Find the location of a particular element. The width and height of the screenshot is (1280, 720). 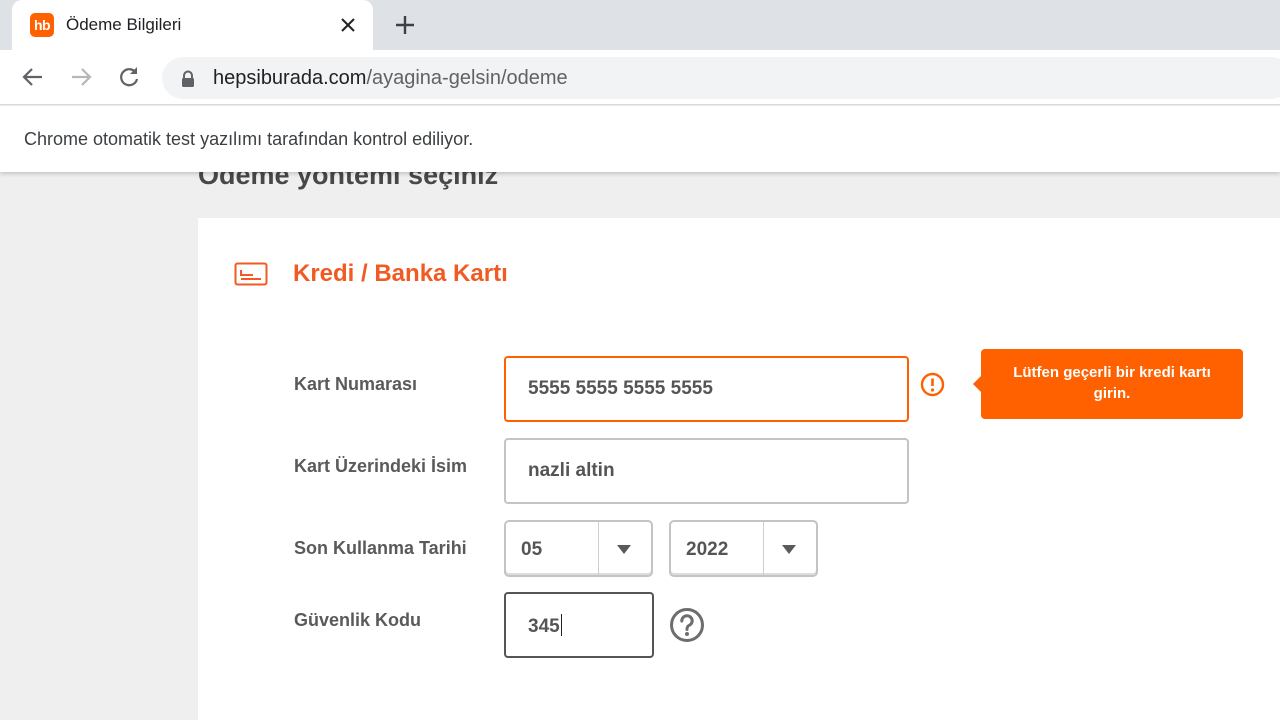

address-bar: hepsiburada.com/ayagina-gelsin/odeme is located at coordinates (721, 78).